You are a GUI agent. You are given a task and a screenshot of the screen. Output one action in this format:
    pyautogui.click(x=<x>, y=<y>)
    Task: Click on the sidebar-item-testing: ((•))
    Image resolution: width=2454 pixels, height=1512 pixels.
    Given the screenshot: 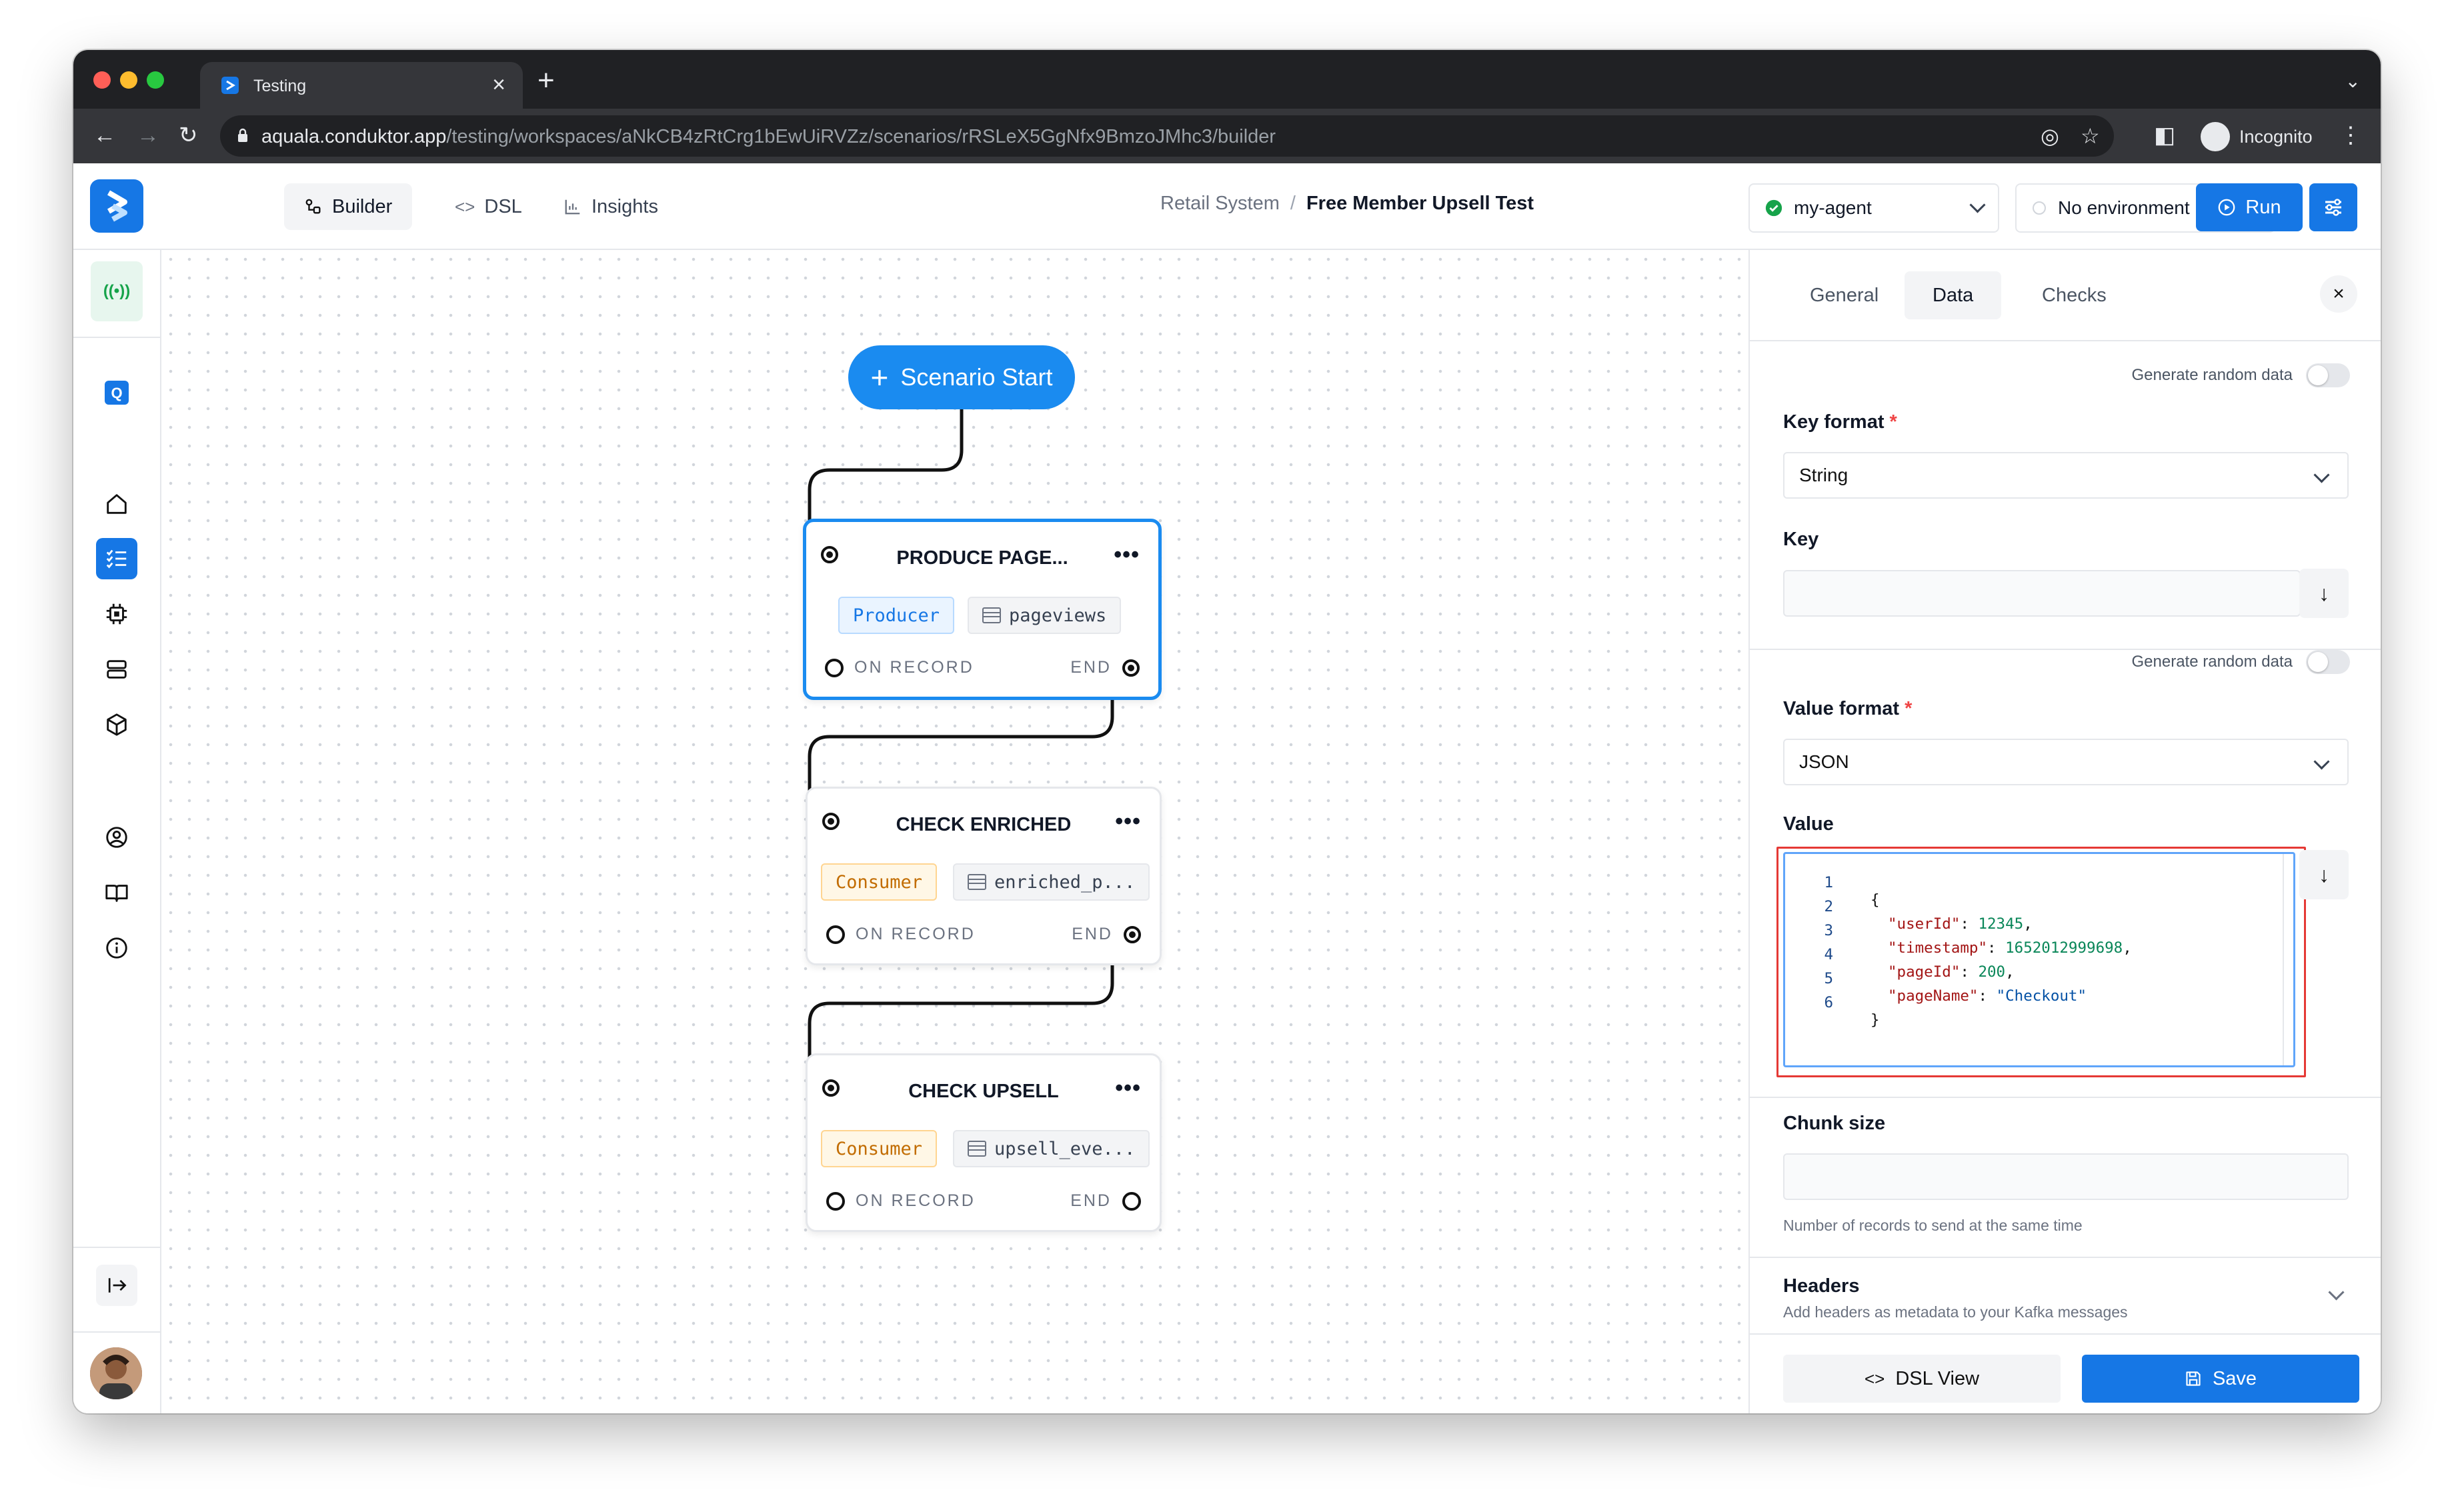 What is the action you would take?
    pyautogui.click(x=117, y=291)
    